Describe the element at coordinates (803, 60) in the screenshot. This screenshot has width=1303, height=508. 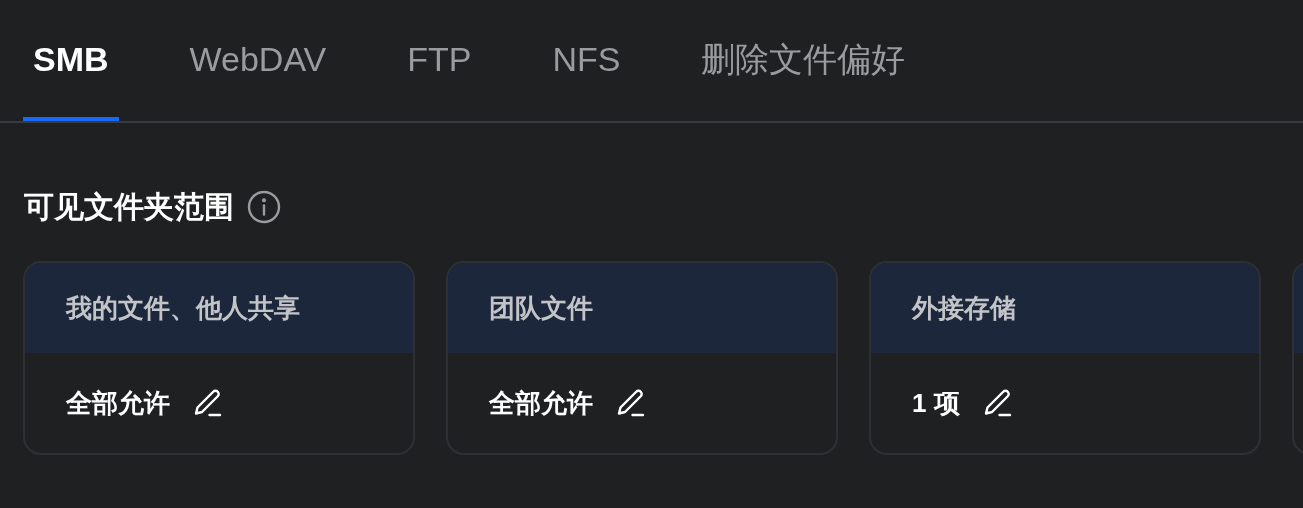
I see `tab: 删除文件偏好` at that location.